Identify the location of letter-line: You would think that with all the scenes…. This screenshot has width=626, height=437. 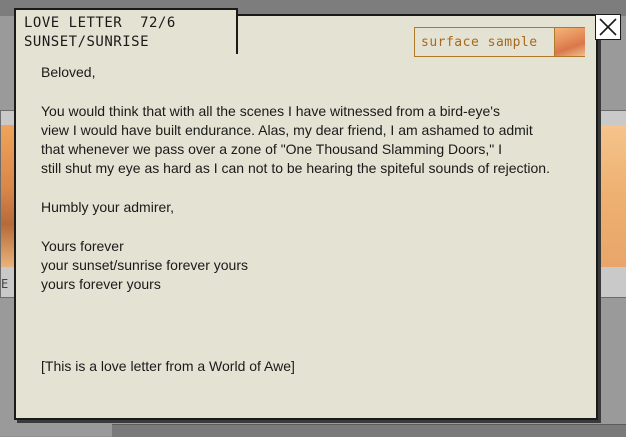
(270, 111).